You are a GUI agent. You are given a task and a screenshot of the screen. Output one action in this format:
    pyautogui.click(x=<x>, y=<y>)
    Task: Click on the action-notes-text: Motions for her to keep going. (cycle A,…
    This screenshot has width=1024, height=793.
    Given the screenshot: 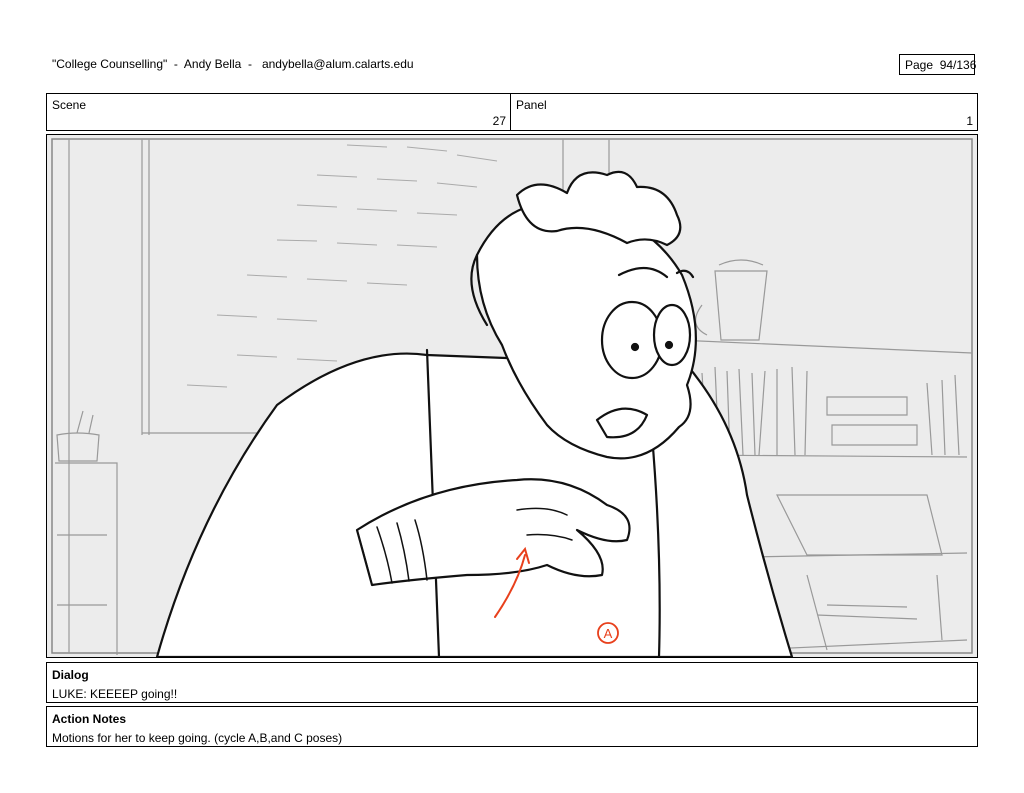 What is the action you would take?
    pyautogui.click(x=197, y=738)
    